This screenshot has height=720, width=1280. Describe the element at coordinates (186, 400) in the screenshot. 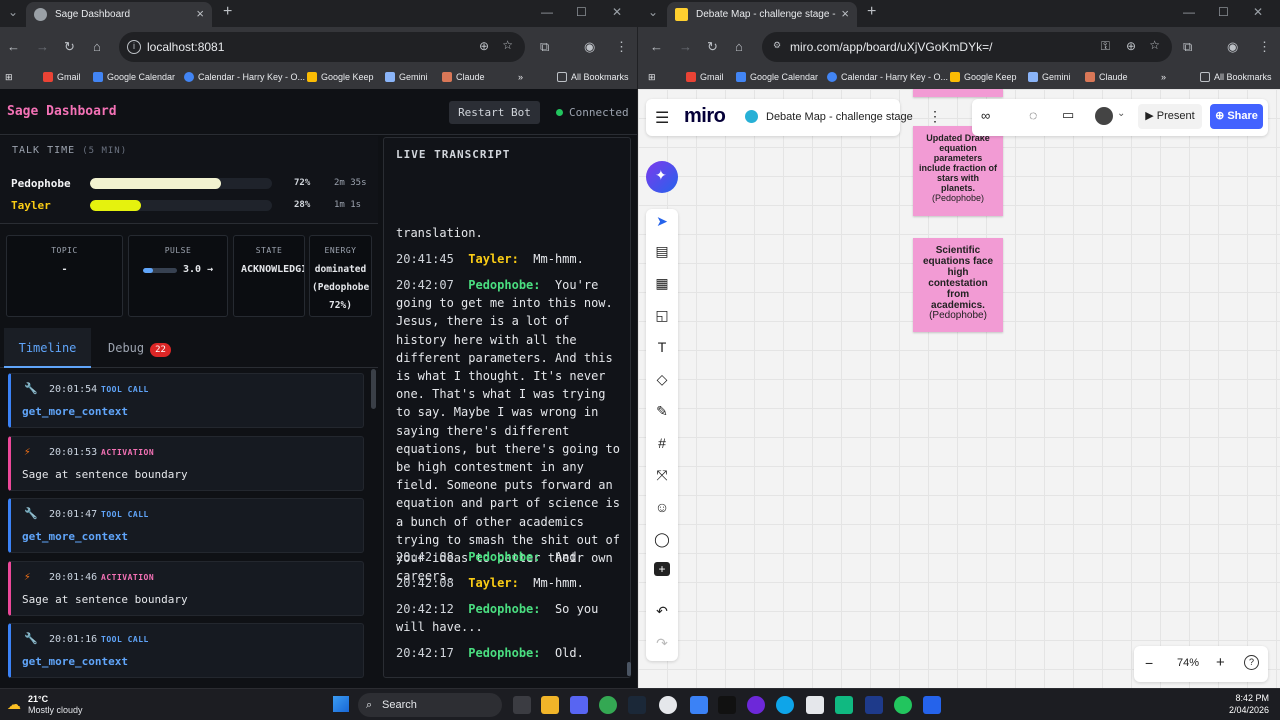

I see `timeline-event: 🔧 20:01:54 TOOL CALL get_more_context` at that location.